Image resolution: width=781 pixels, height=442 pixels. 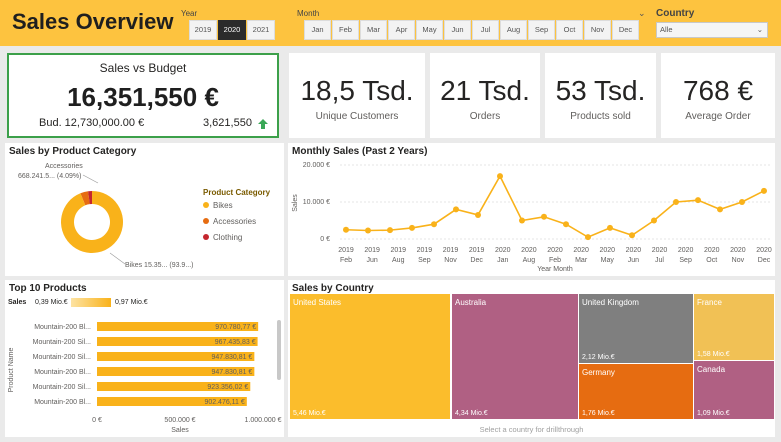 I want to click on treemap-tile-canada: Canada 1,09 Mio.€, so click(x=734, y=390).